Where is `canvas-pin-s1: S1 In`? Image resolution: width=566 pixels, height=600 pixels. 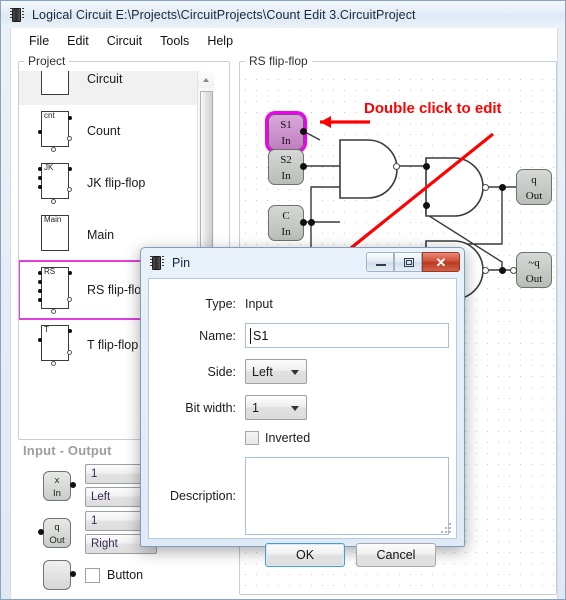
canvas-pin-s1: S1 In is located at coordinates (286, 132).